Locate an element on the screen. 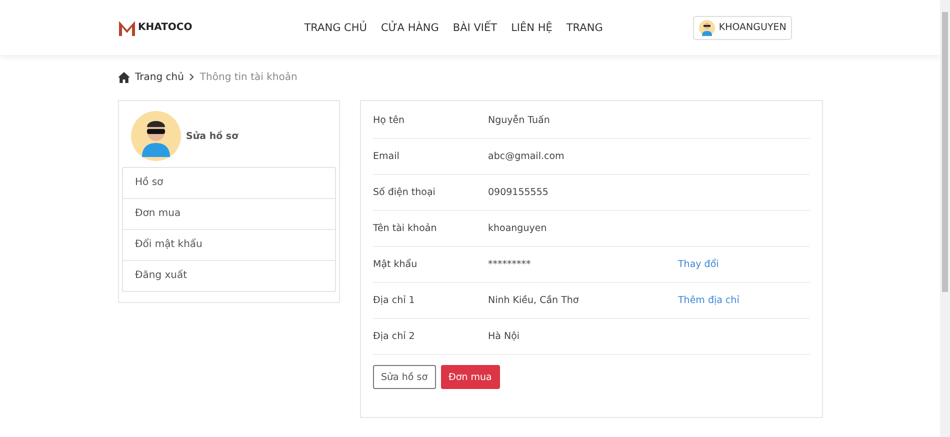 This screenshot has width=950, height=437. user-button: KHOANGUYEN is located at coordinates (742, 28).